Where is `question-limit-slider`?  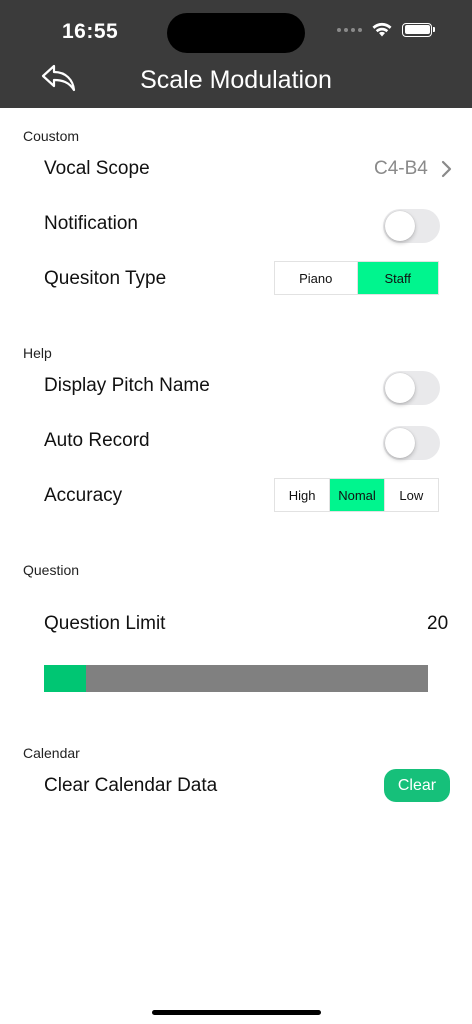 question-limit-slider is located at coordinates (236, 678).